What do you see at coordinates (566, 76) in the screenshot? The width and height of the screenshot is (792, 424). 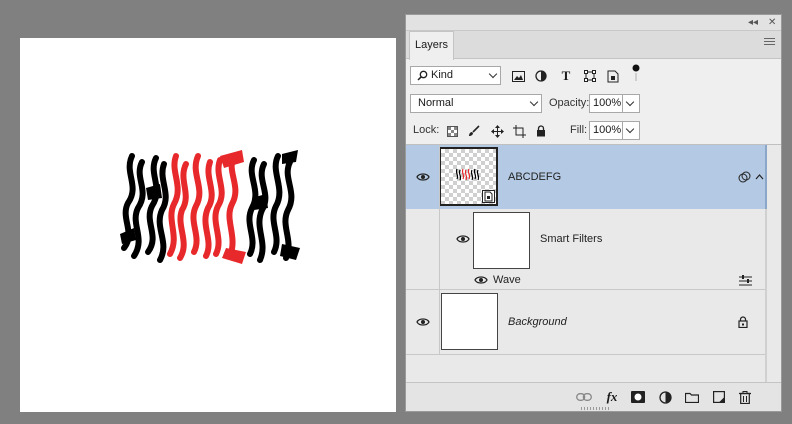 I see `type-filter-icon: T` at bounding box center [566, 76].